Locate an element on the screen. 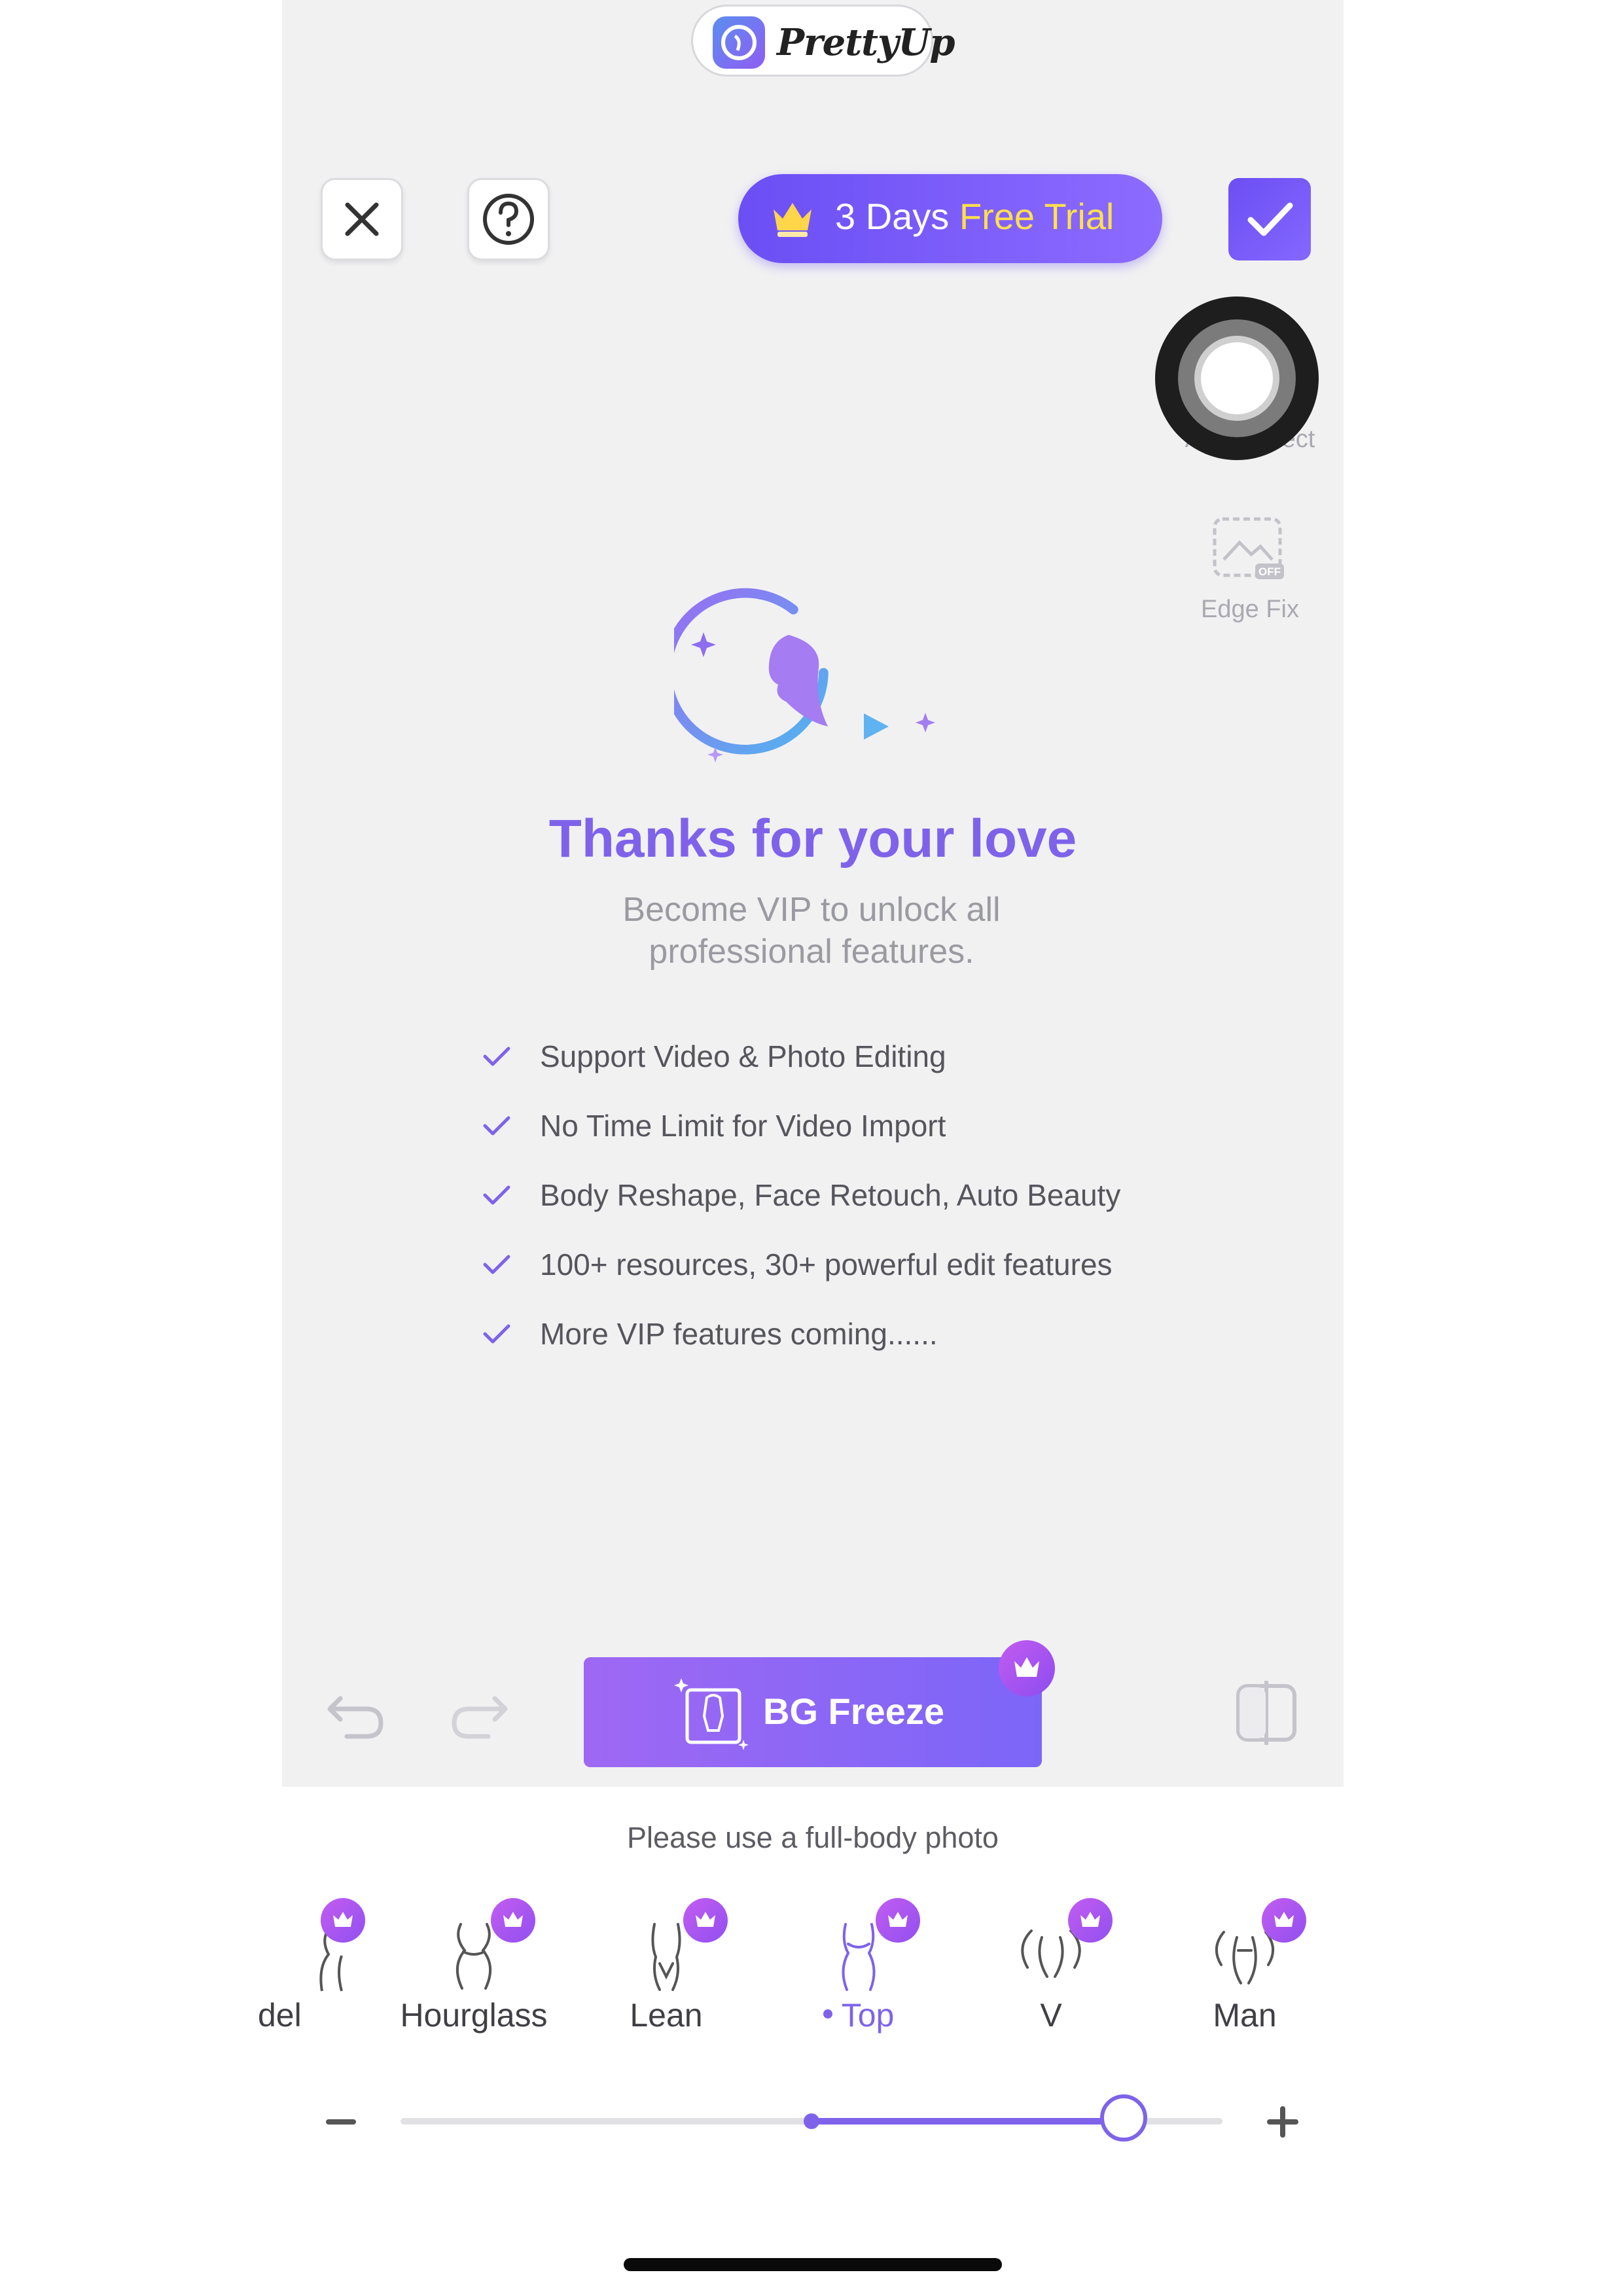  preset-man: Man is located at coordinates (1245, 1970).